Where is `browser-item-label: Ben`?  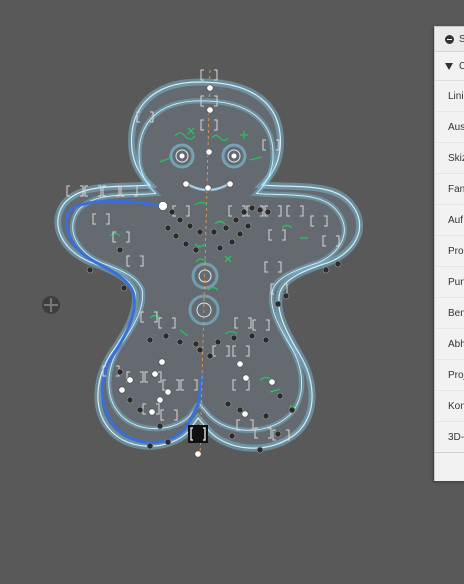
browser-item-label: Ben is located at coordinates (456, 313).